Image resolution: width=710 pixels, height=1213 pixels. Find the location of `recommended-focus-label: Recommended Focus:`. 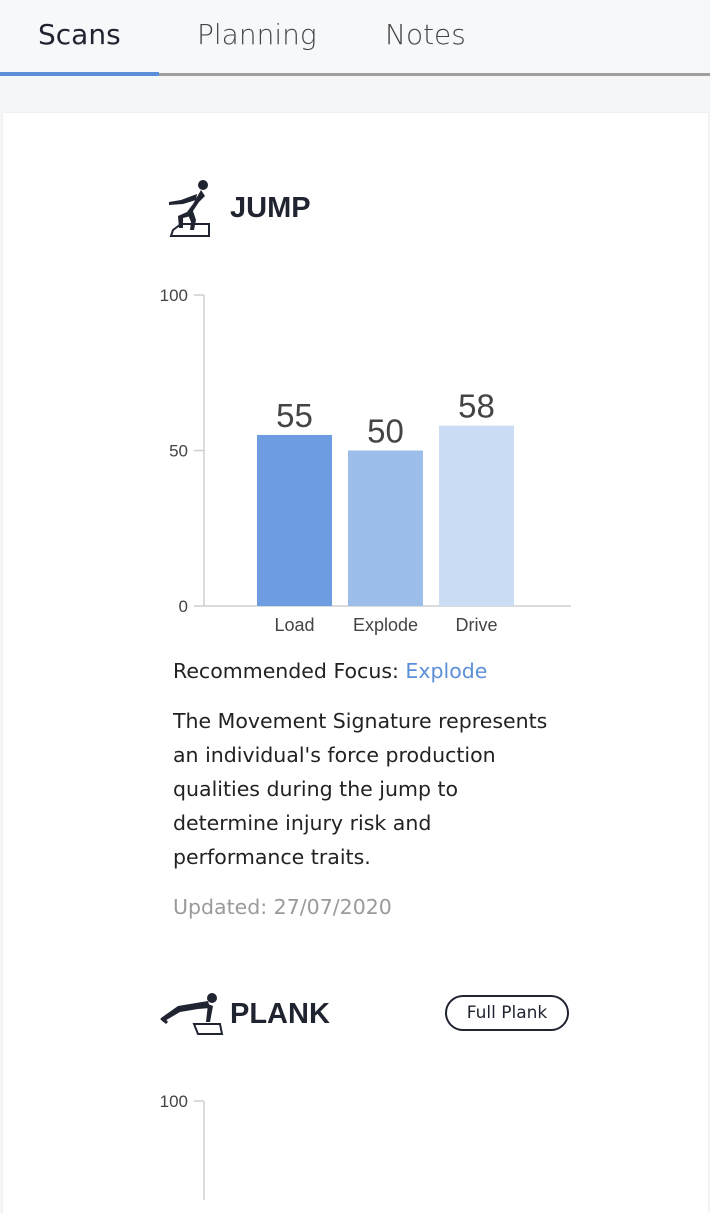

recommended-focus-label: Recommended Focus: is located at coordinates (289, 671).